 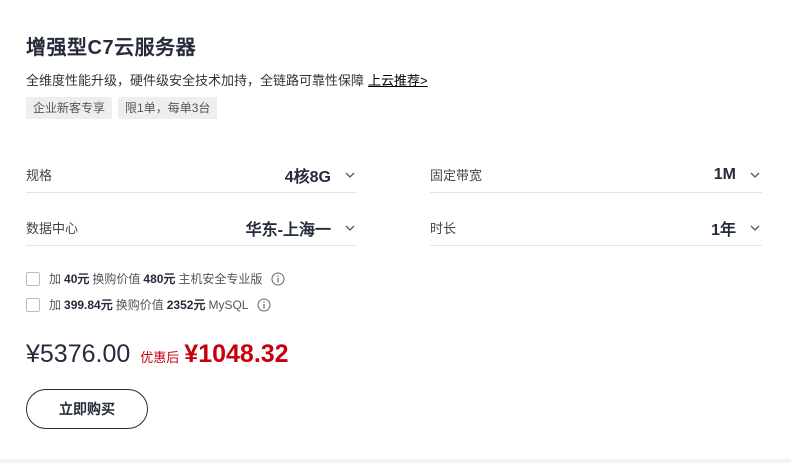 I want to click on spec-label: 规格, so click(x=39, y=175).